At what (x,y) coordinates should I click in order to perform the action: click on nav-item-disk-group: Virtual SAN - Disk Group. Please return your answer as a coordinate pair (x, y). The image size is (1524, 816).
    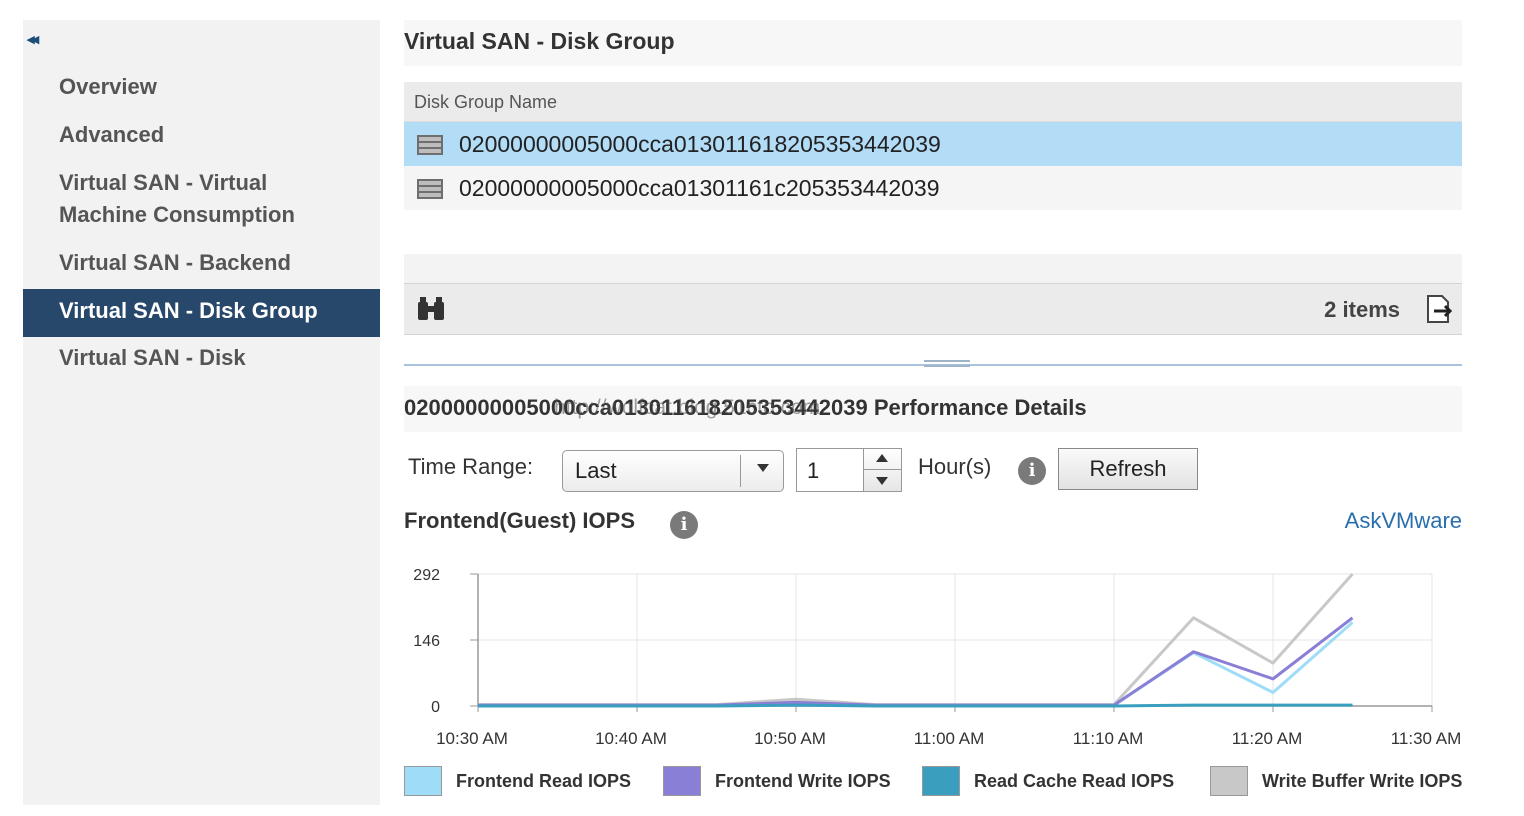
    Looking at the image, I should click on (201, 313).